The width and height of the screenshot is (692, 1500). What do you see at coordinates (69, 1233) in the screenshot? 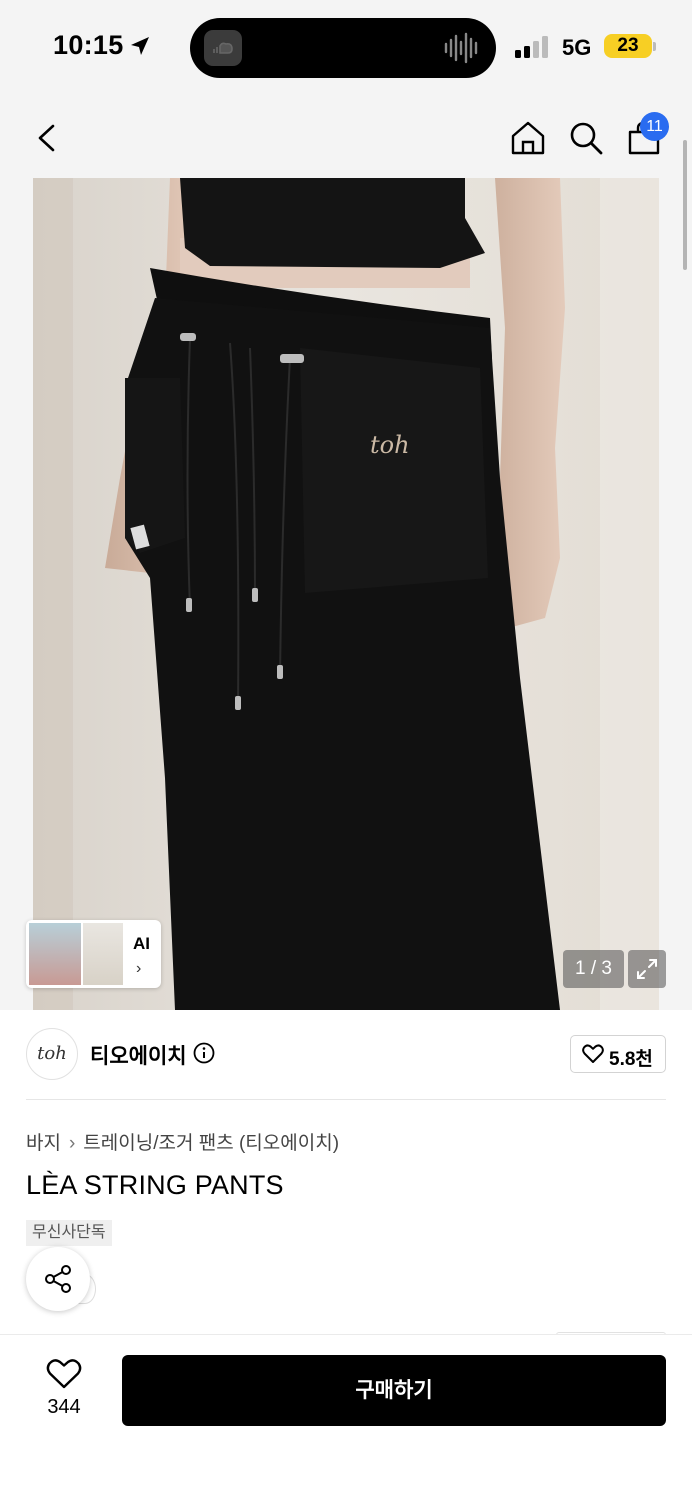
I see `exclusive-badge: 무신사단독` at bounding box center [69, 1233].